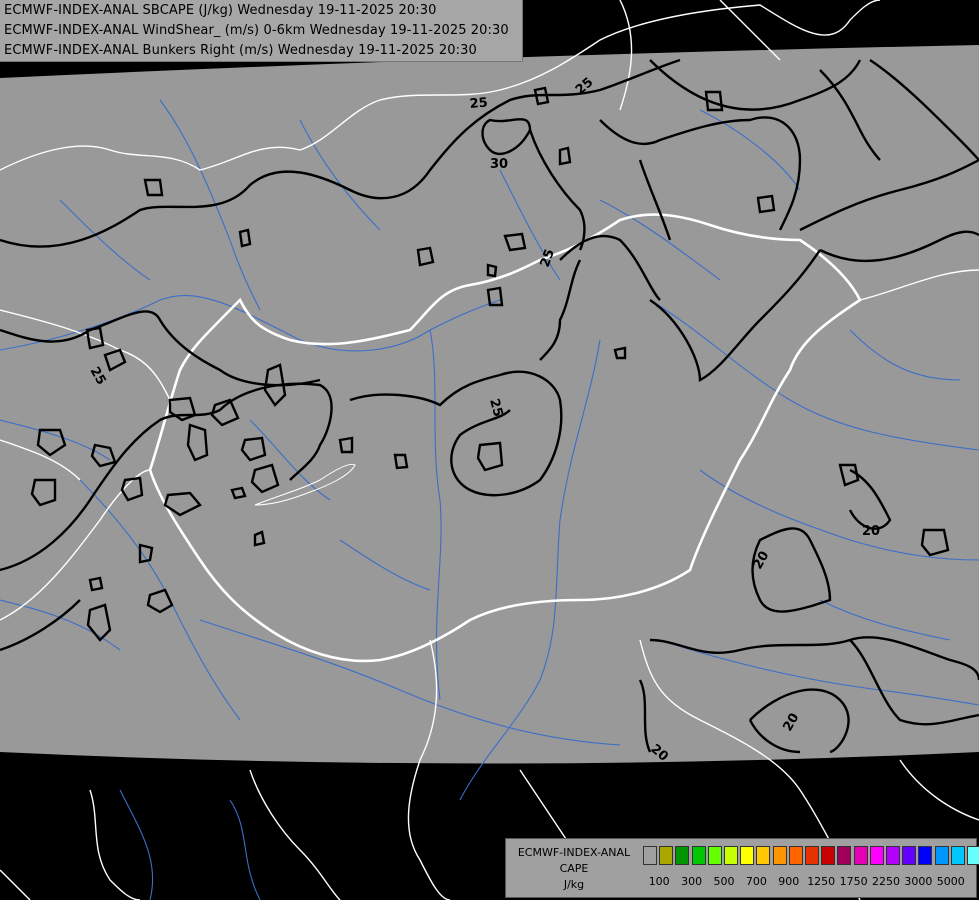 Image resolution: width=979 pixels, height=900 pixels. What do you see at coordinates (789, 881) in the screenshot?
I see `legend-tick-label: 900` at bounding box center [789, 881].